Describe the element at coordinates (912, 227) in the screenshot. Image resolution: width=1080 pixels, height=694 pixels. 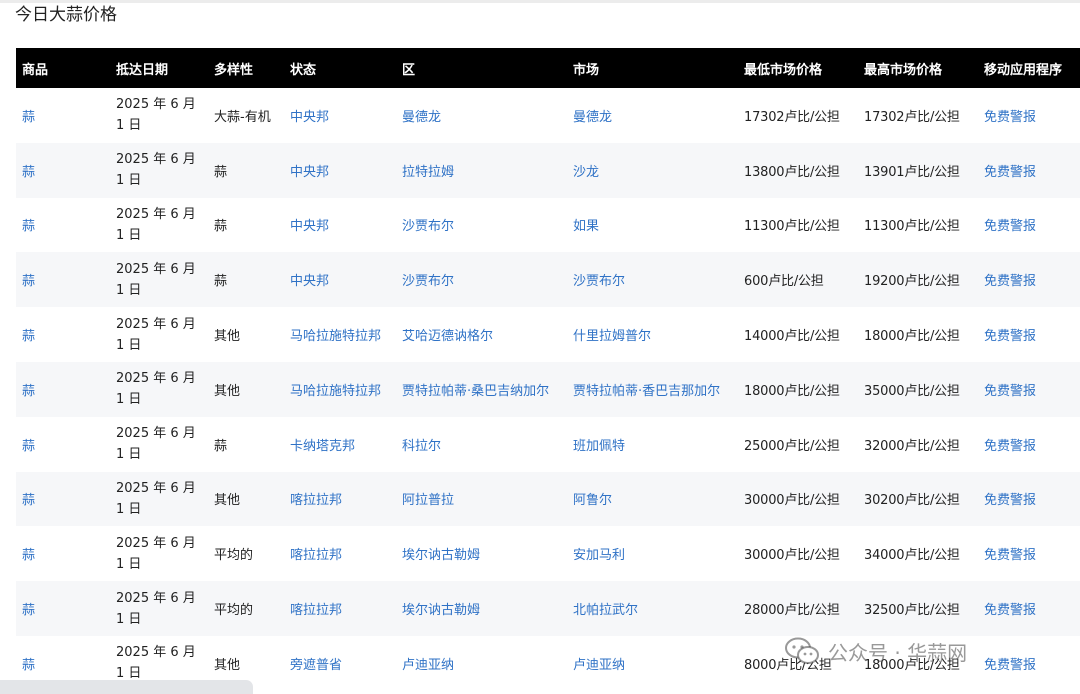
I see `cell-max-price: 11300卢比/公担` at that location.